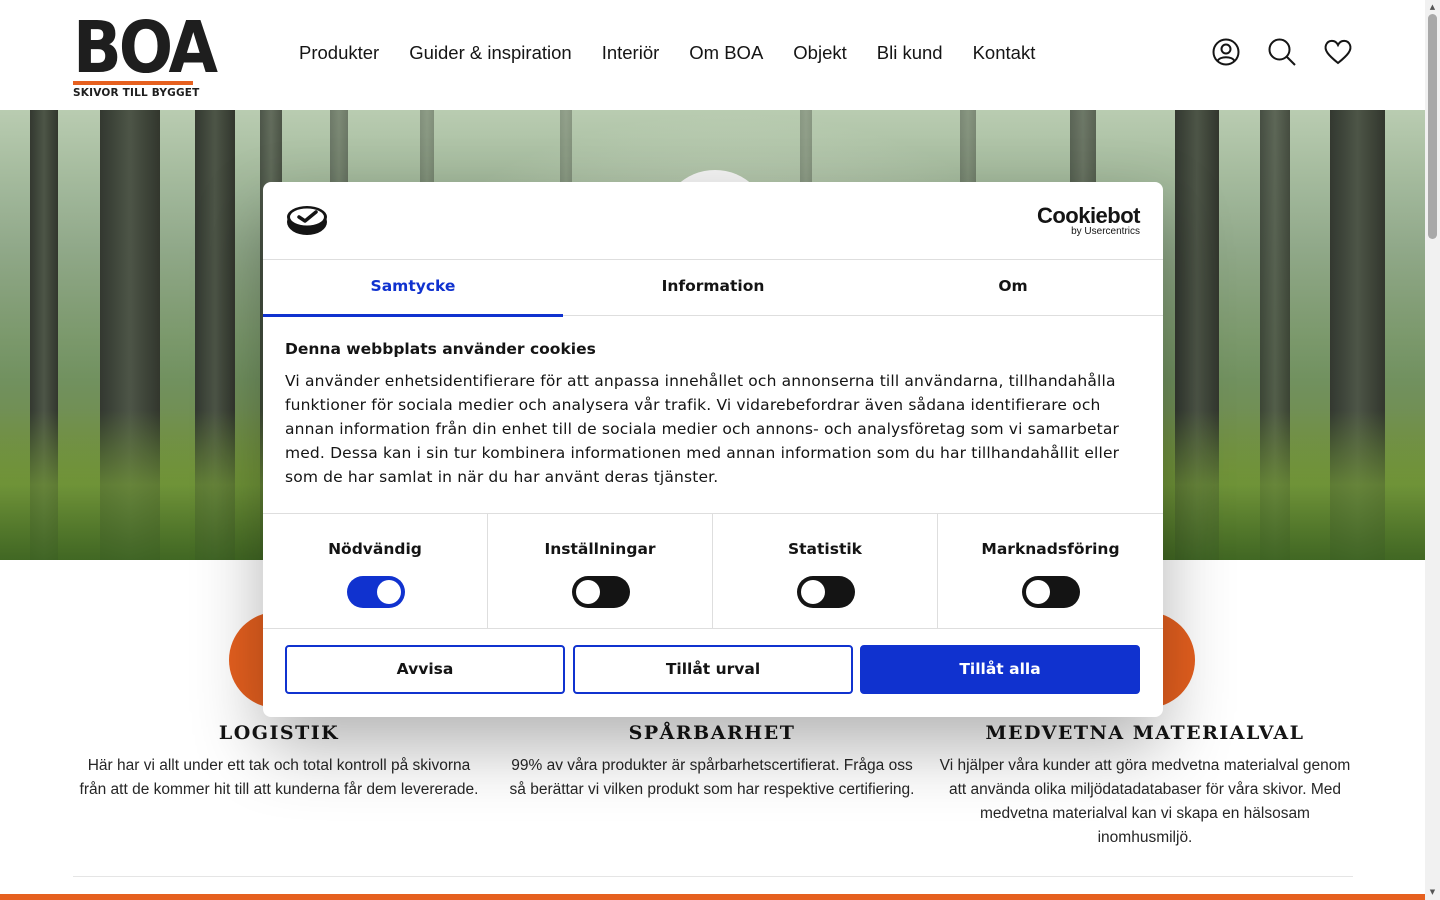 The image size is (1440, 900). Describe the element at coordinates (600, 549) in the screenshot. I see `category-label: Inställningar` at that location.